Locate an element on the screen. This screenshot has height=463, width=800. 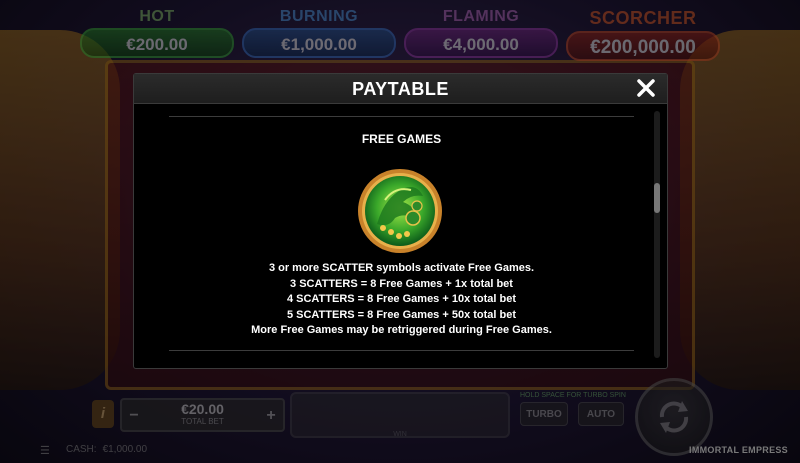
modal-title: PAYTABLE is located at coordinates (400, 89).